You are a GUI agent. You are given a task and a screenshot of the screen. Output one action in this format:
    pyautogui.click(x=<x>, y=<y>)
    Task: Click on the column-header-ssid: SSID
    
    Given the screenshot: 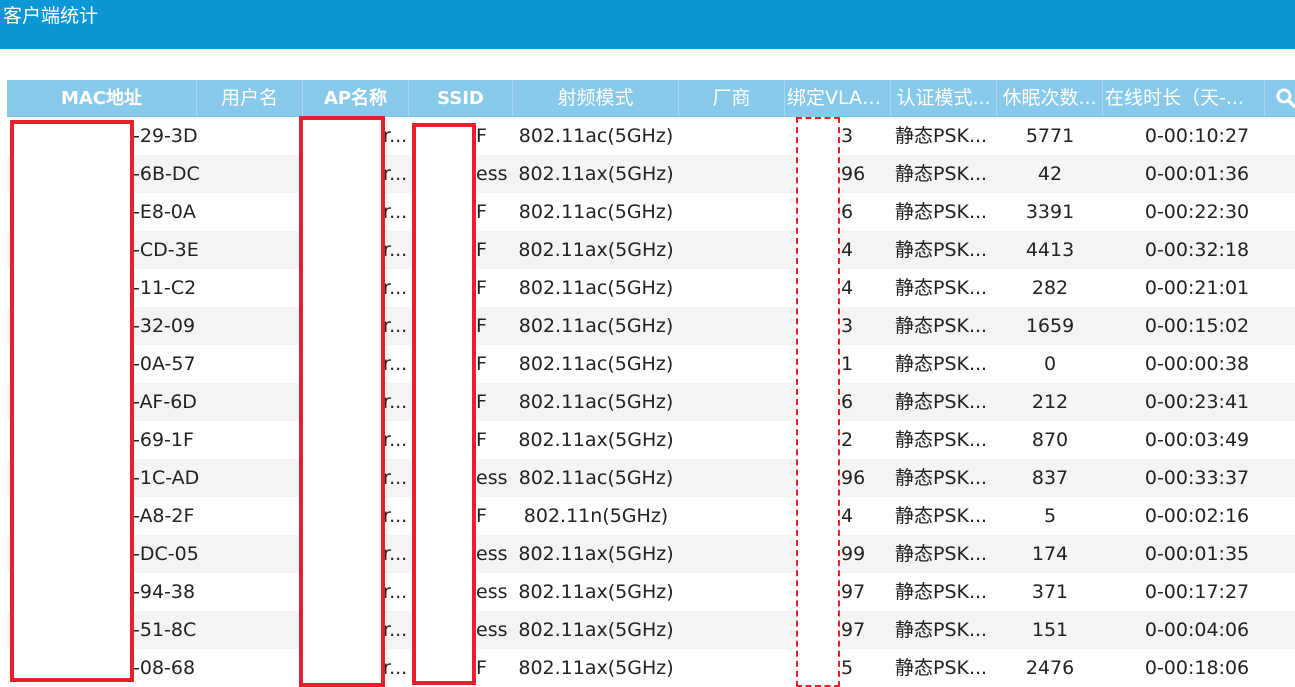 What is the action you would take?
    pyautogui.click(x=461, y=98)
    